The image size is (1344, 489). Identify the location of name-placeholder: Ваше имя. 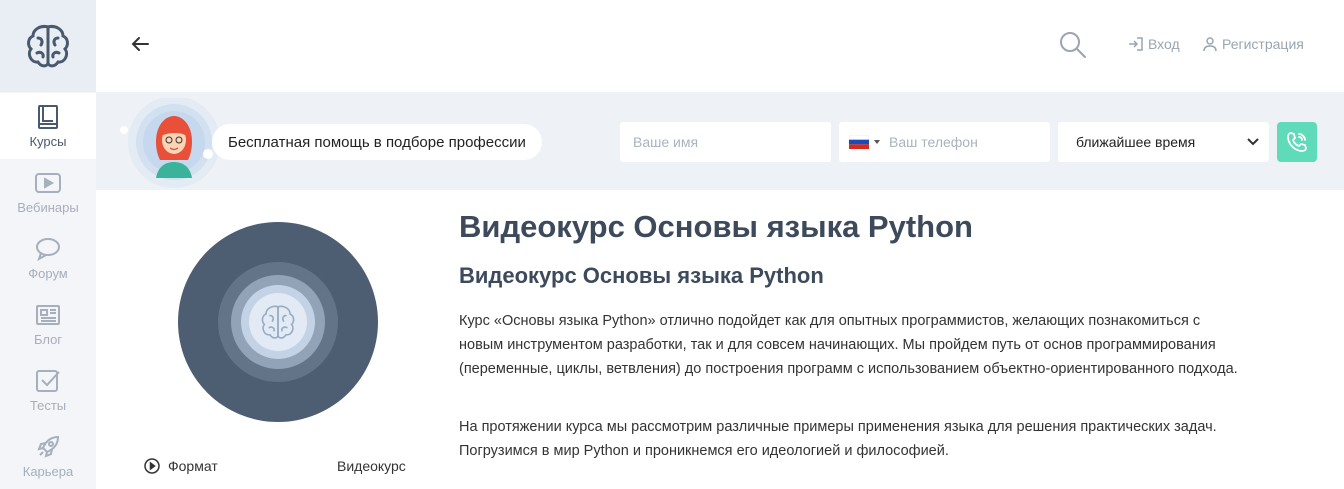
(666, 142).